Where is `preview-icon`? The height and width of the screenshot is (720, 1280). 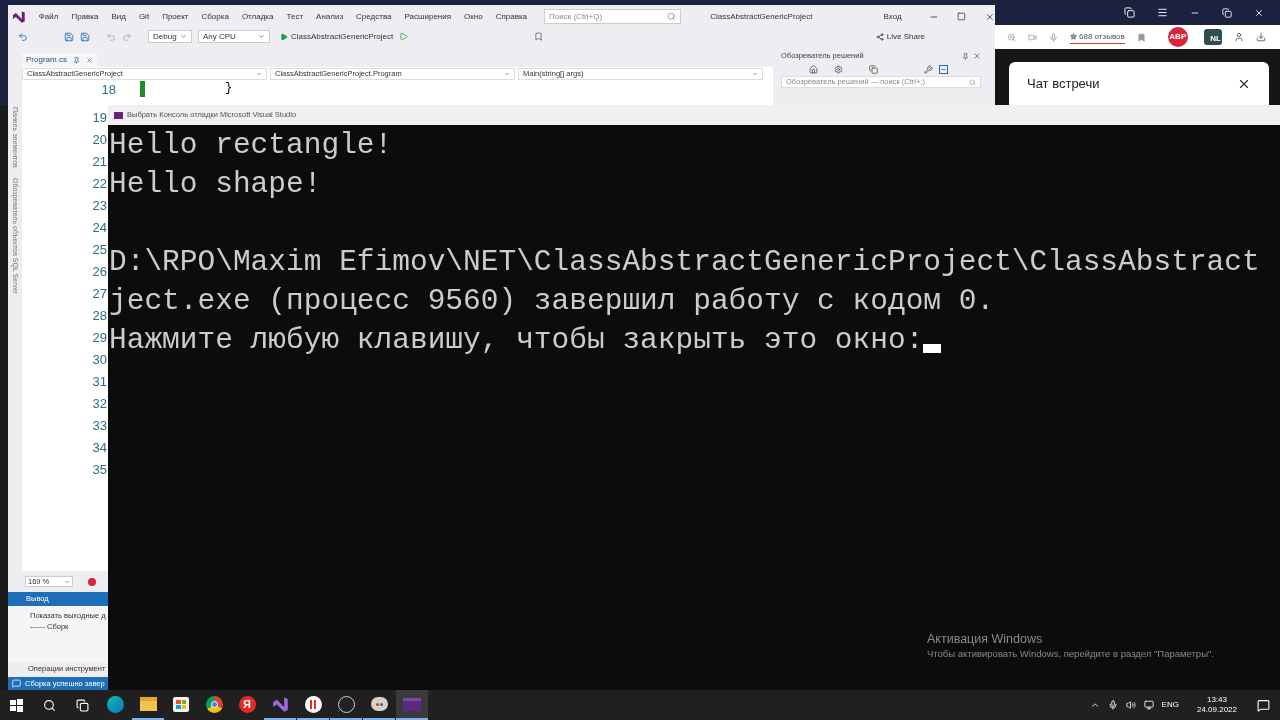 preview-icon is located at coordinates (943, 69).